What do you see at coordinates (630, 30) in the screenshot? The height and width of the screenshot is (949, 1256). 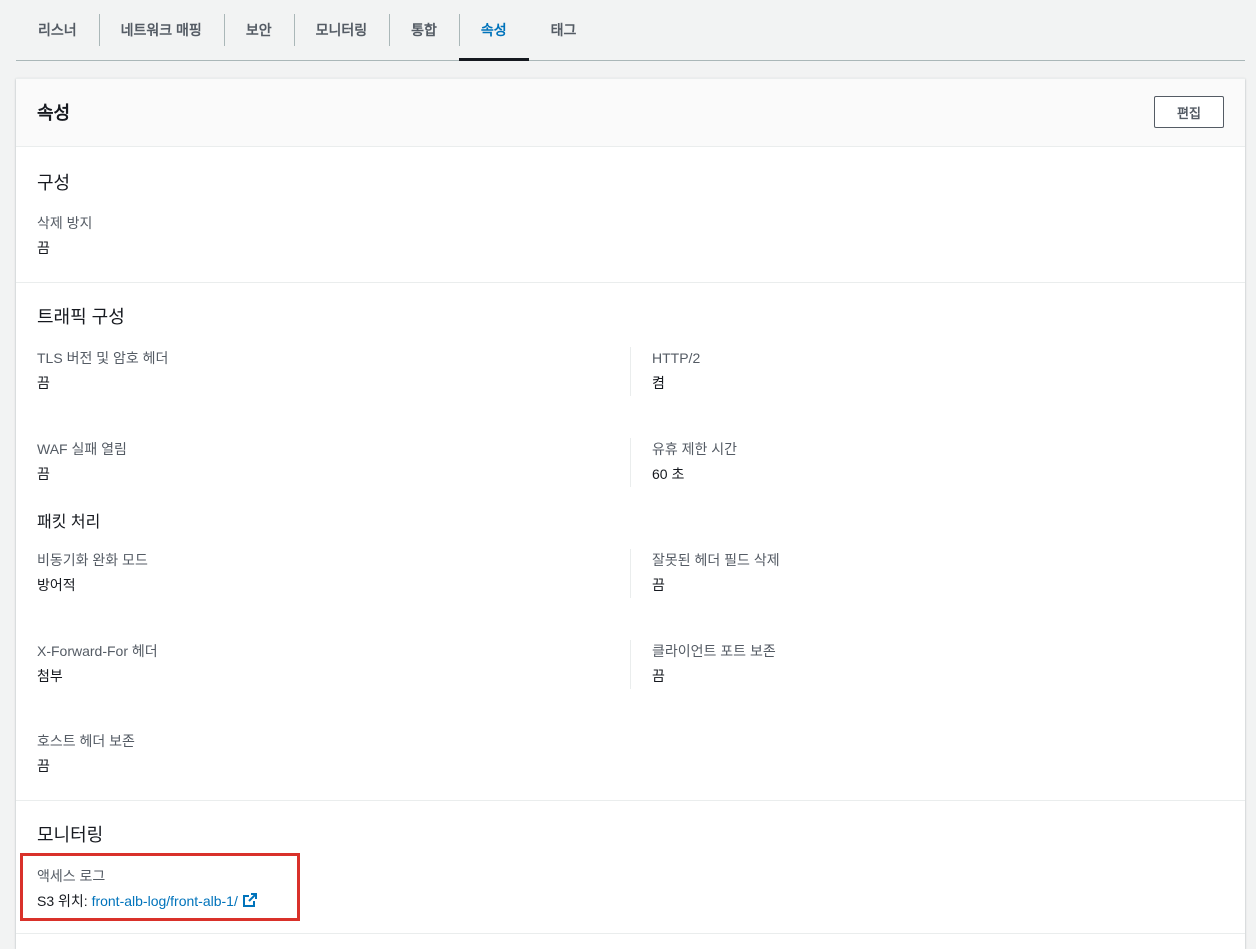 I see `tab-bar: 리스너 네트워크 매핑 보안 모니터링 통합 속성 태그` at bounding box center [630, 30].